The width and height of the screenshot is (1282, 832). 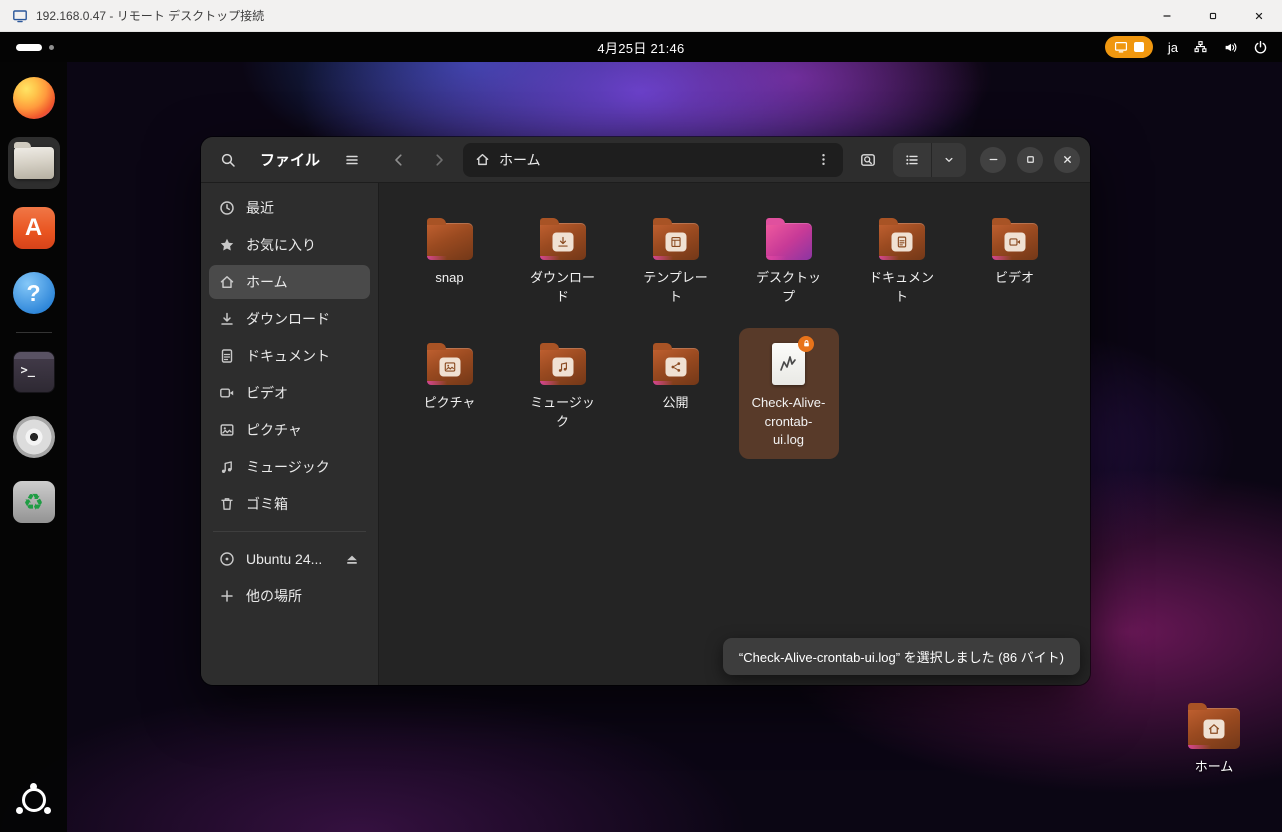 What do you see at coordinates (34, 372) in the screenshot?
I see `dock-item-terminal` at bounding box center [34, 372].